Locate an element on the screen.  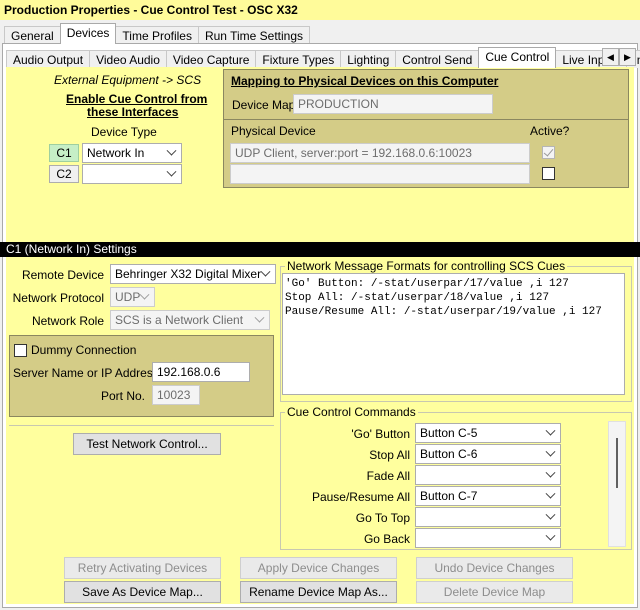
pause-resume-all-value: Button C-7 is located at coordinates (449, 496).